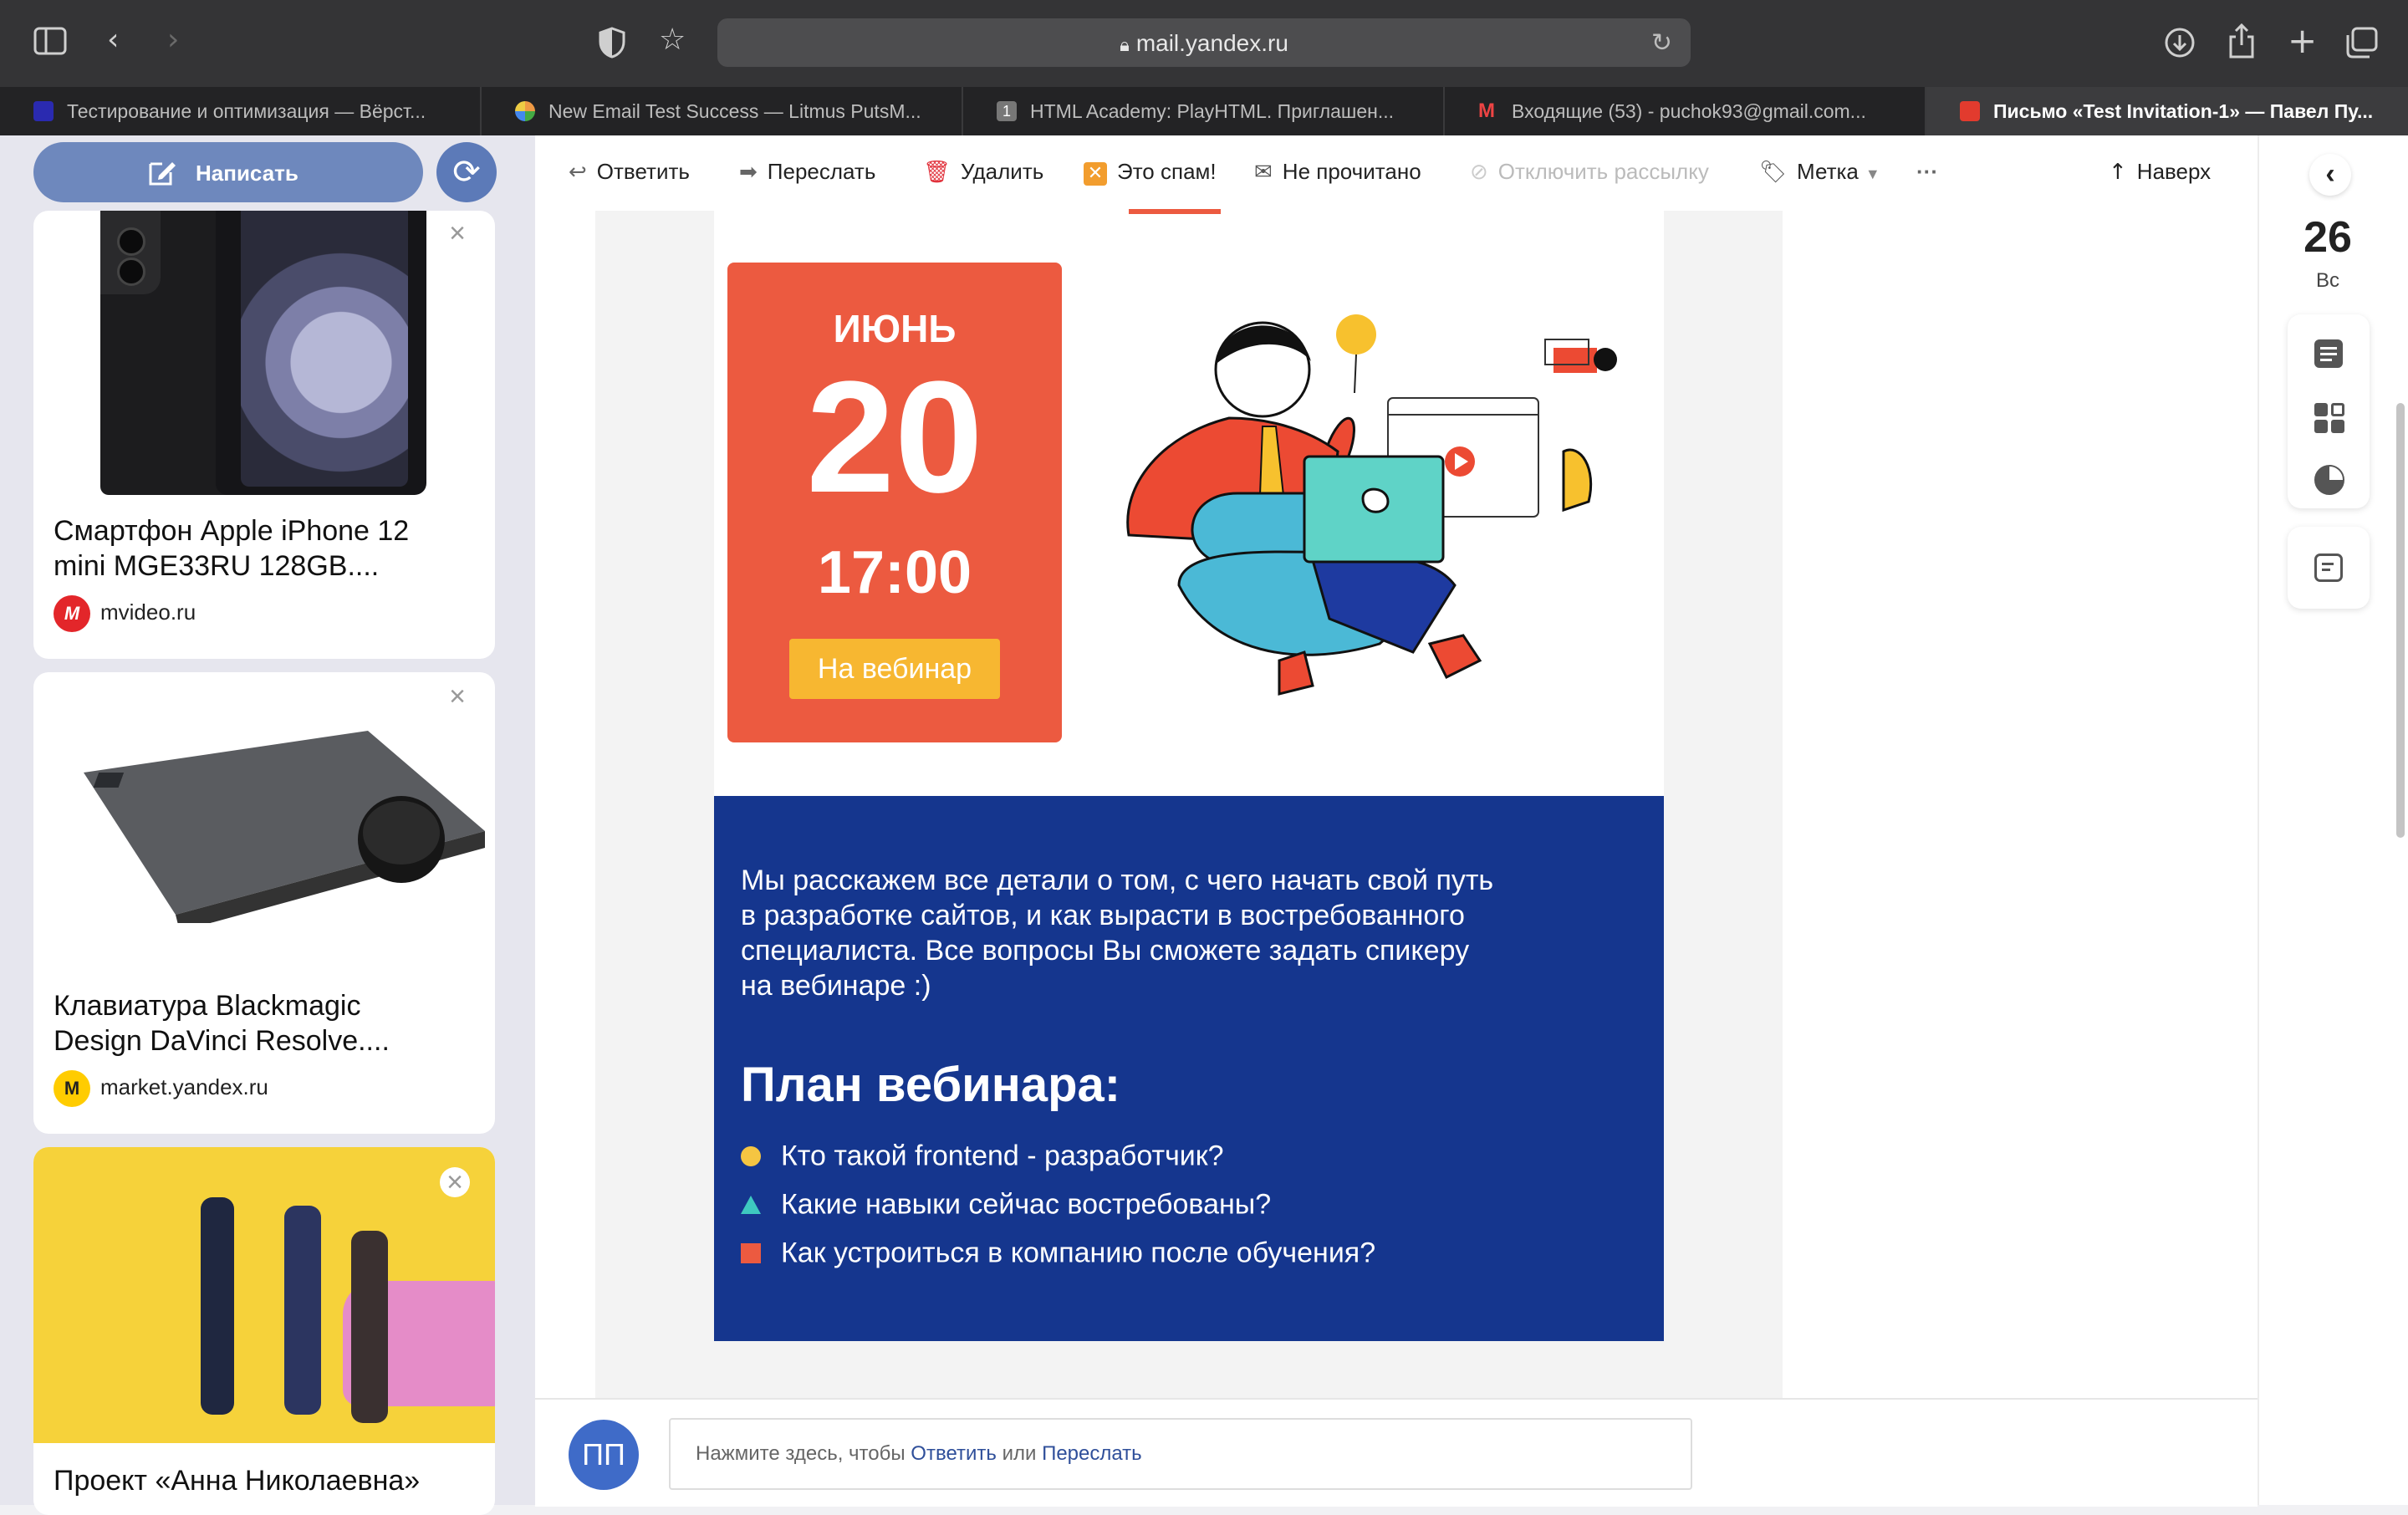  Describe the element at coordinates (2118, 172) in the screenshot. I see `arrow-up-icon: ↑` at that location.